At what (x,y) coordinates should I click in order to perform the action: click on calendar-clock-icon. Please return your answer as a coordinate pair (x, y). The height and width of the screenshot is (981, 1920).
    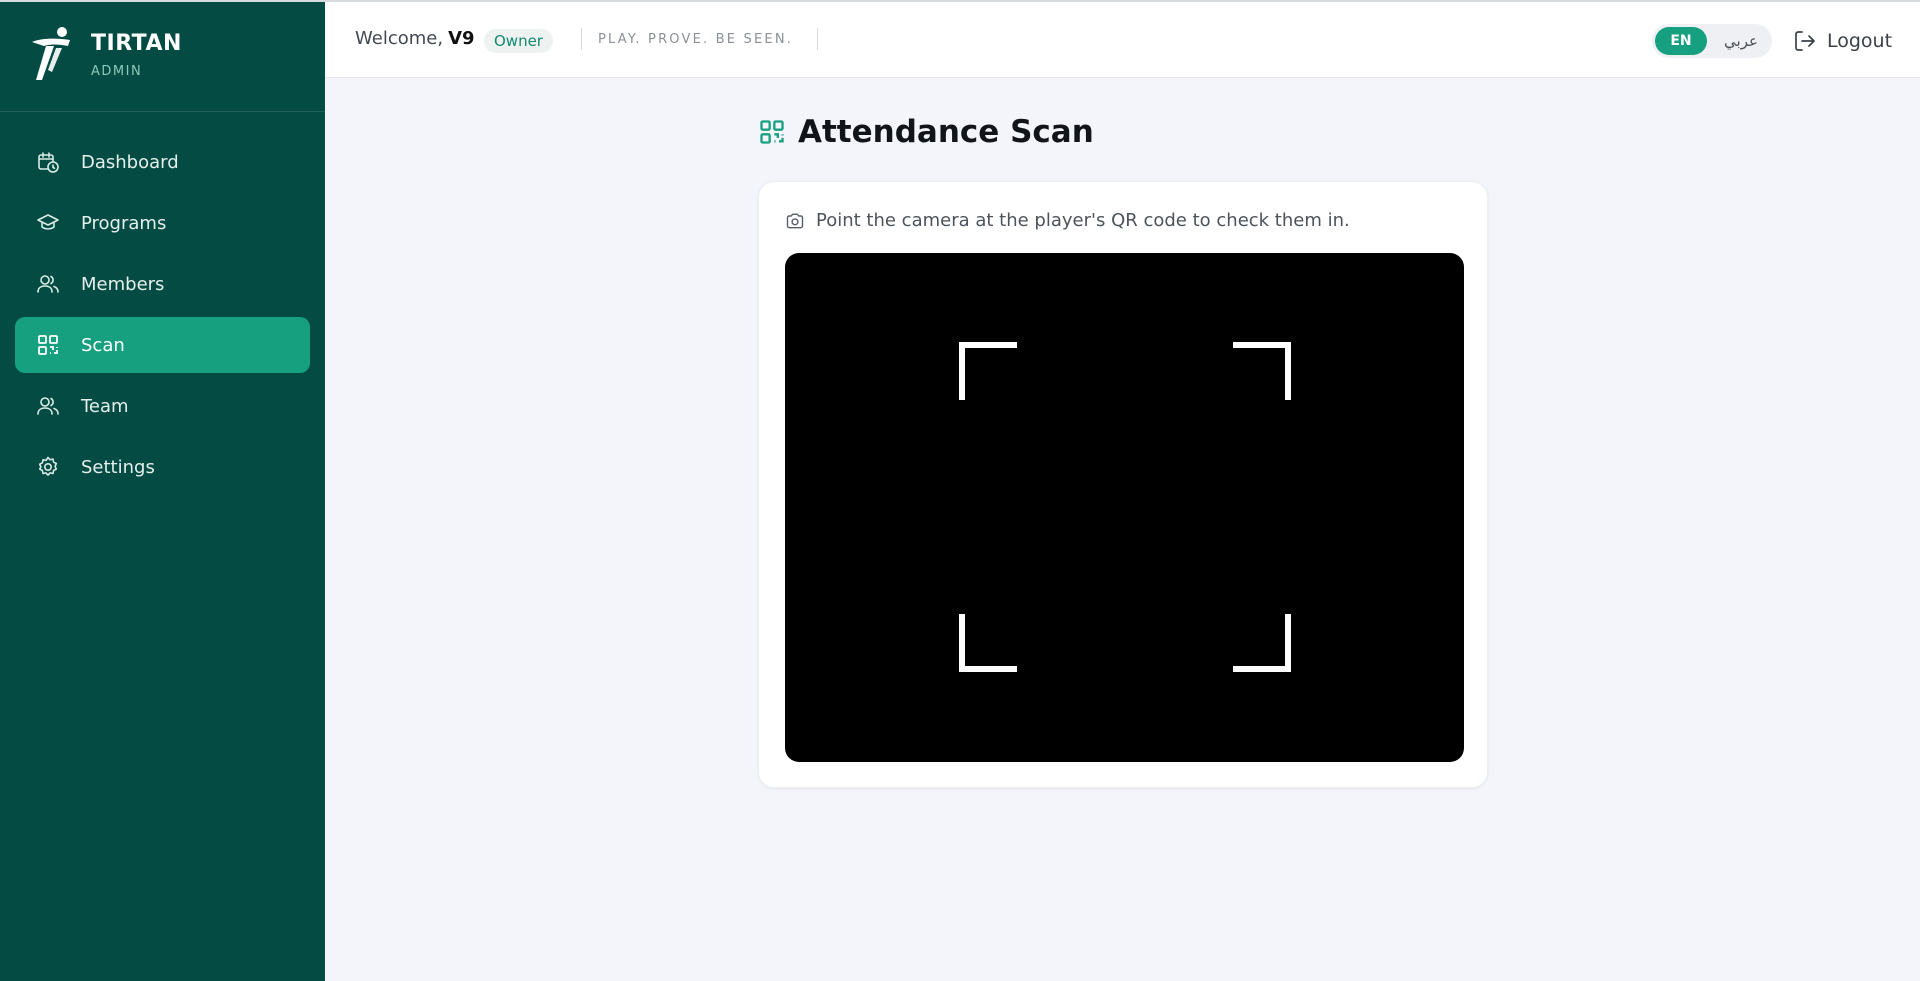
    Looking at the image, I should click on (48, 162).